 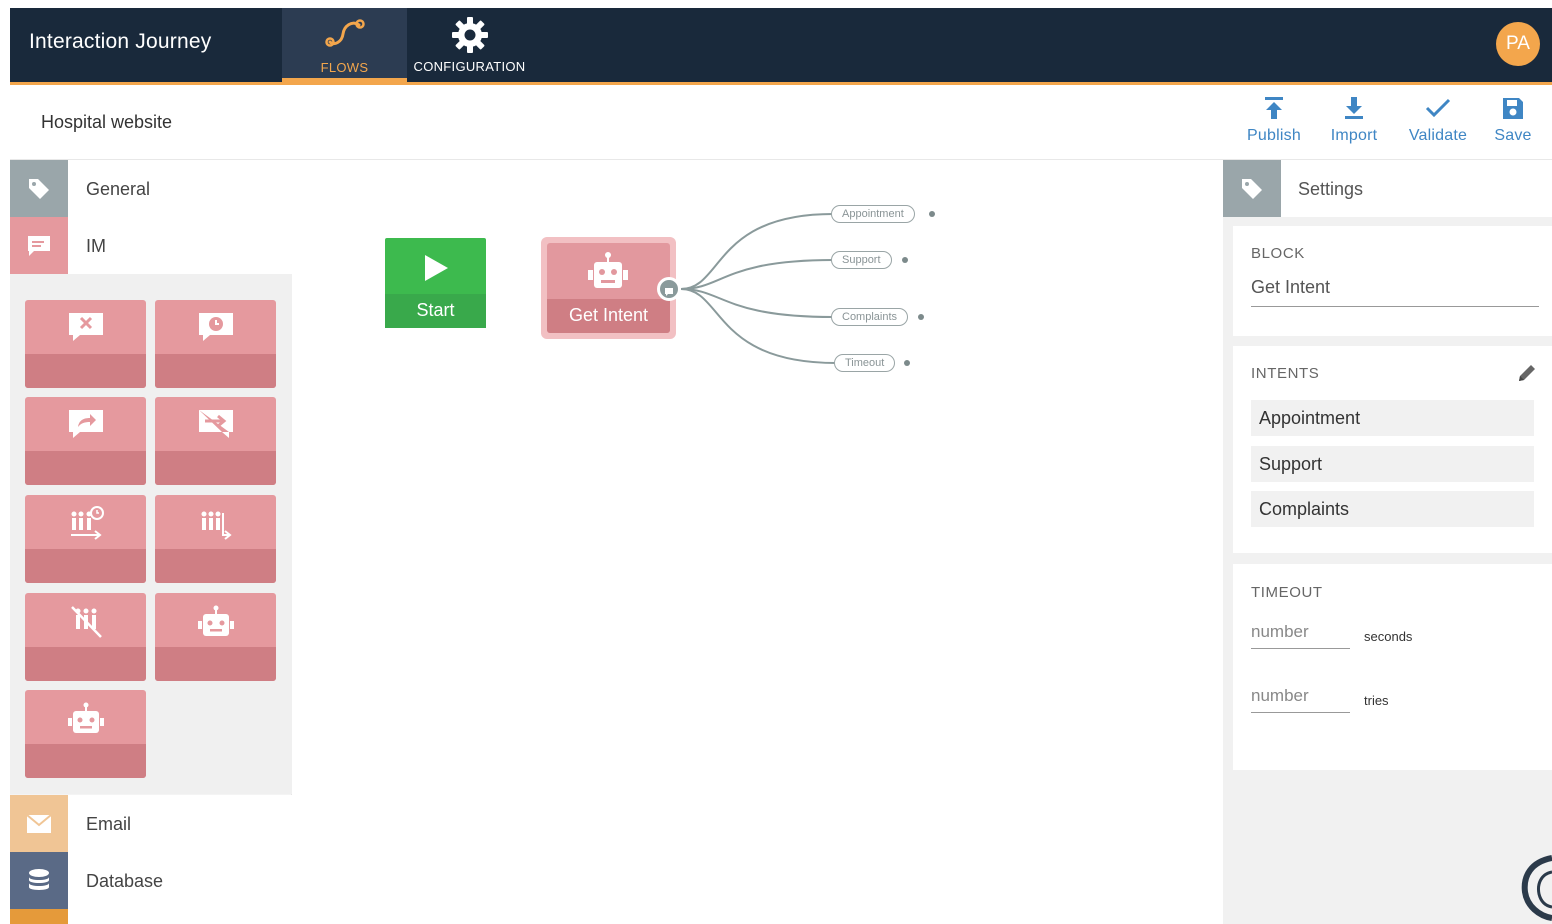 I want to click on palette-section-email-label: Email, so click(x=109, y=824).